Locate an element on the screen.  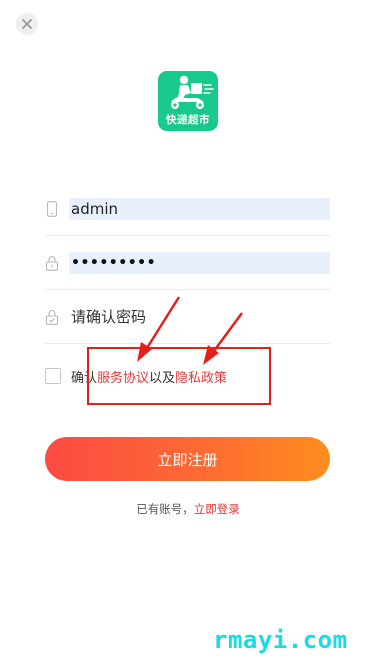
lock-icon is located at coordinates (52, 263).